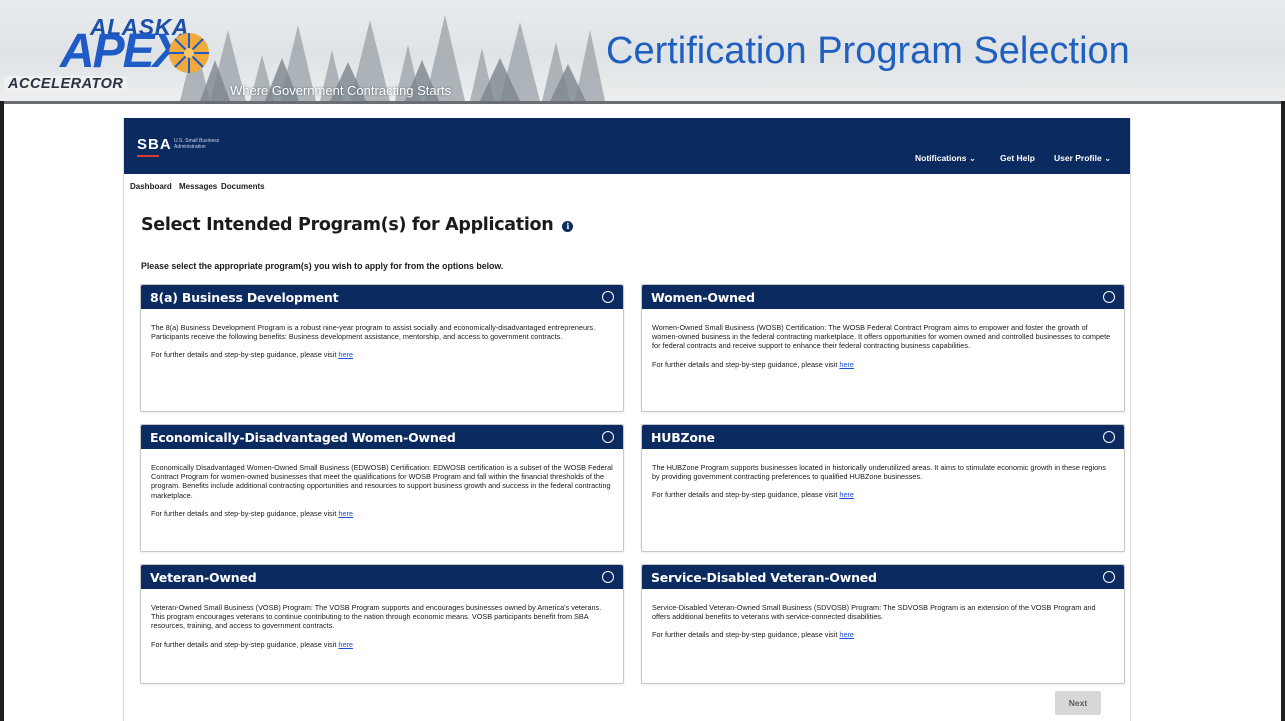  What do you see at coordinates (1082, 158) in the screenshot?
I see `user-profile-menu: User Profile ⌄` at bounding box center [1082, 158].